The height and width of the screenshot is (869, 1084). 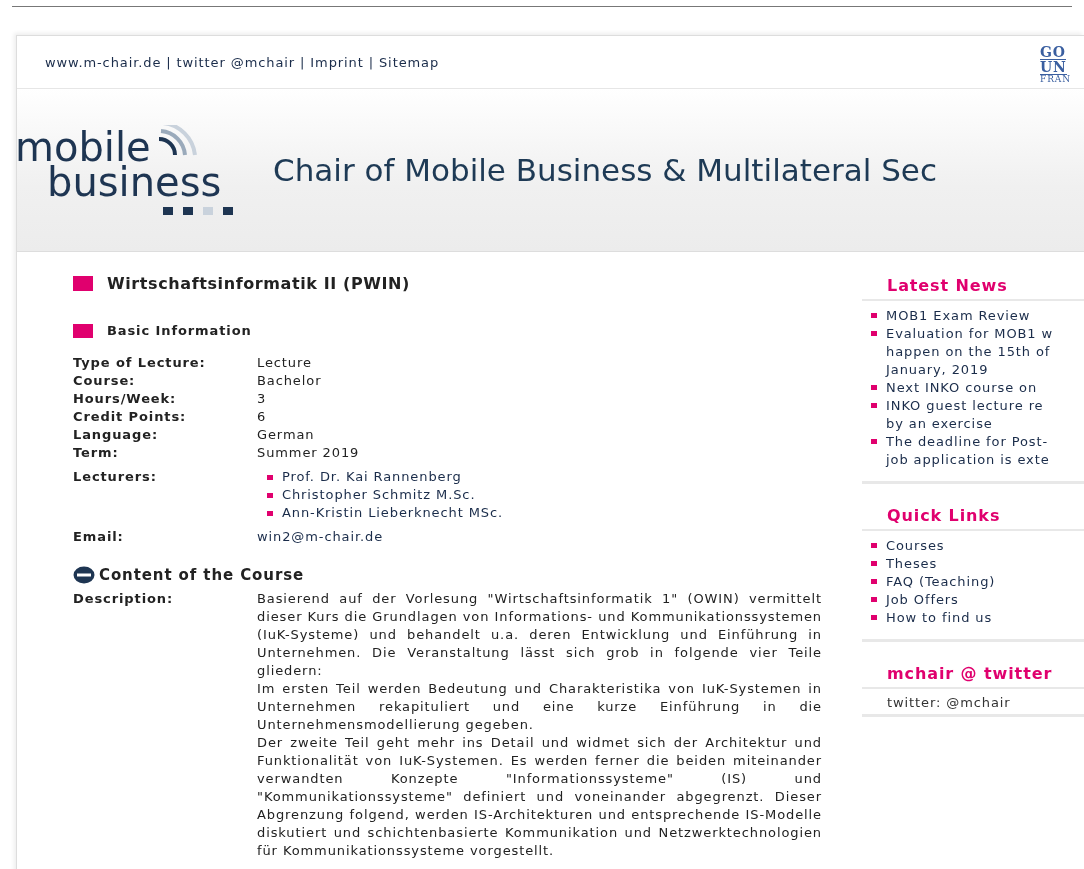 What do you see at coordinates (135, 183) in the screenshot?
I see `logo-text: business` at bounding box center [135, 183].